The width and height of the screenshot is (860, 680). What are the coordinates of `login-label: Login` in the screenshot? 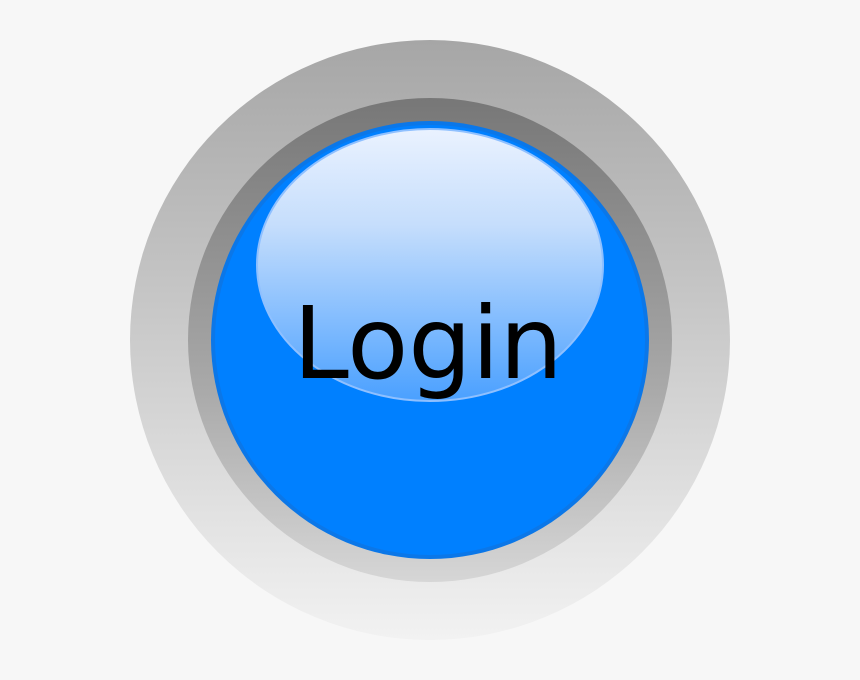 It's located at (428, 343).